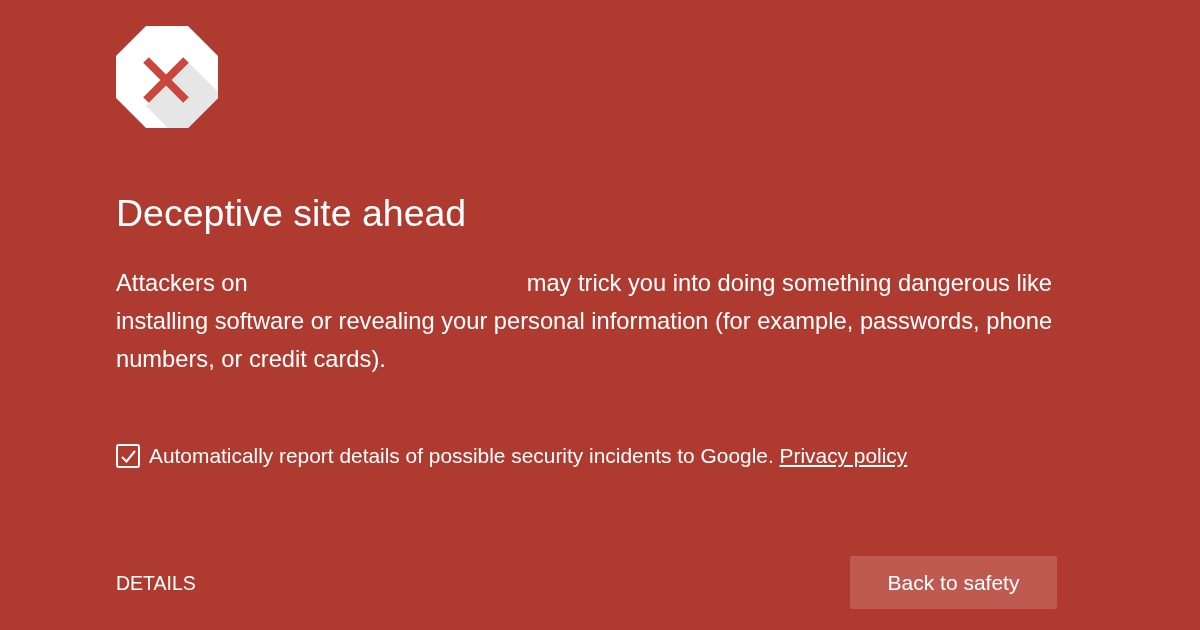 The height and width of the screenshot is (630, 1200). I want to click on page-heading: Deceptive site ahead, so click(291, 213).